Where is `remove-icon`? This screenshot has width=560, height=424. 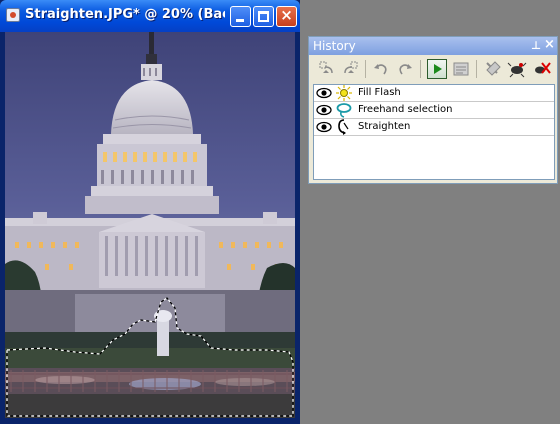 remove-icon is located at coordinates (541, 69).